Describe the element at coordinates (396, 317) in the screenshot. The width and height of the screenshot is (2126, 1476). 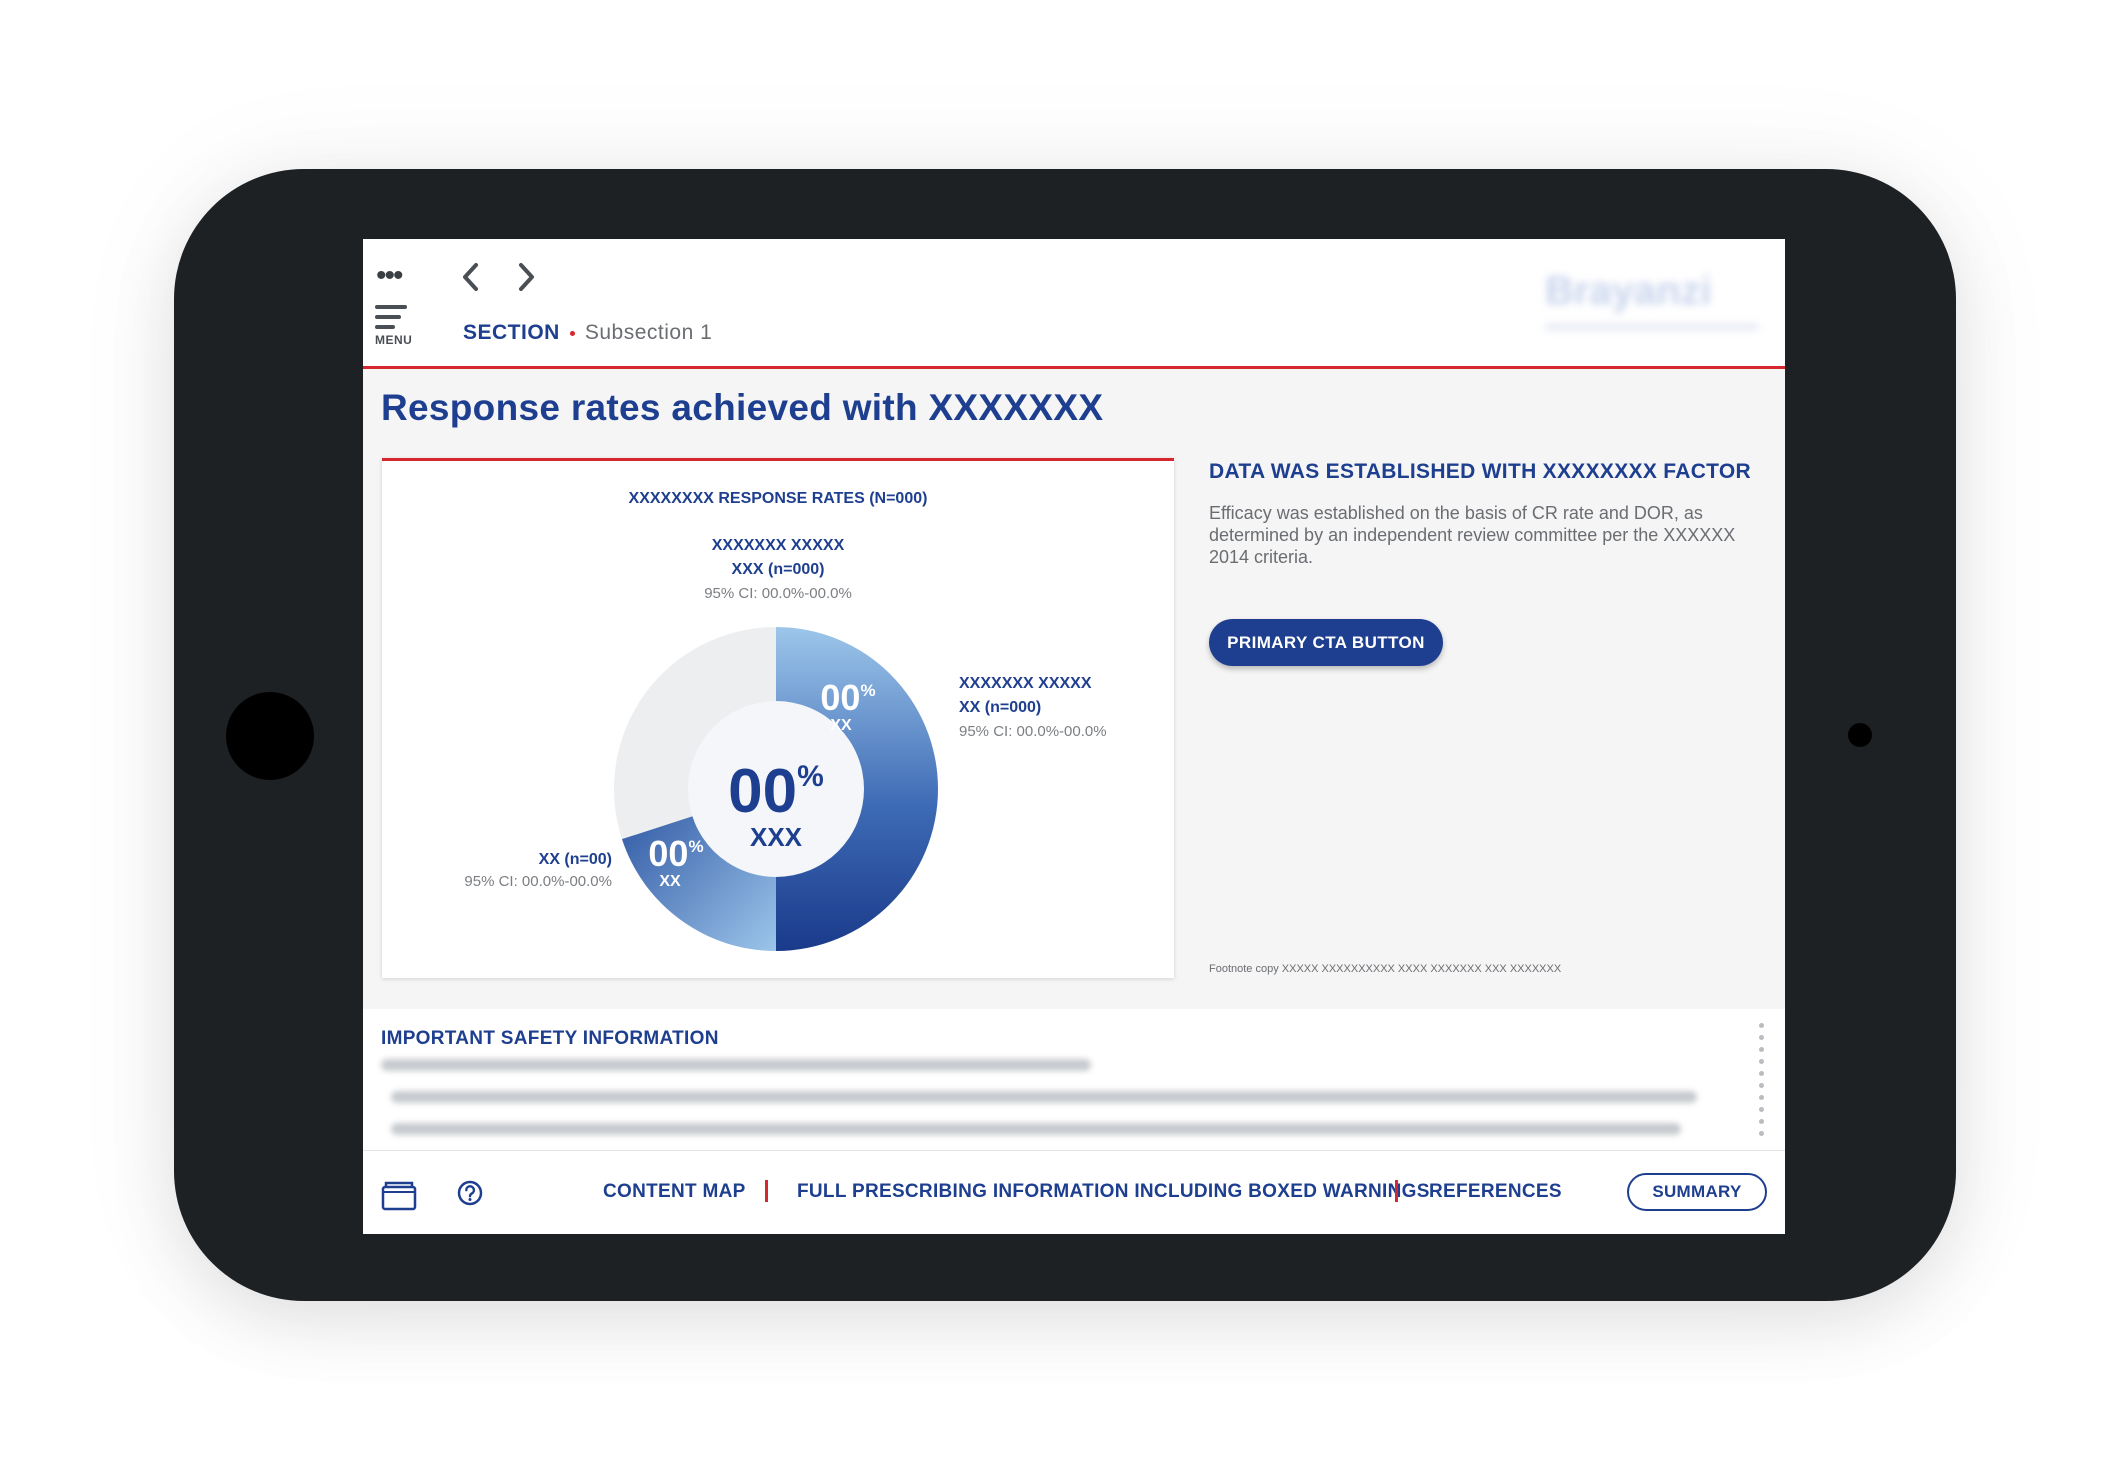
I see `menu-icon` at that location.